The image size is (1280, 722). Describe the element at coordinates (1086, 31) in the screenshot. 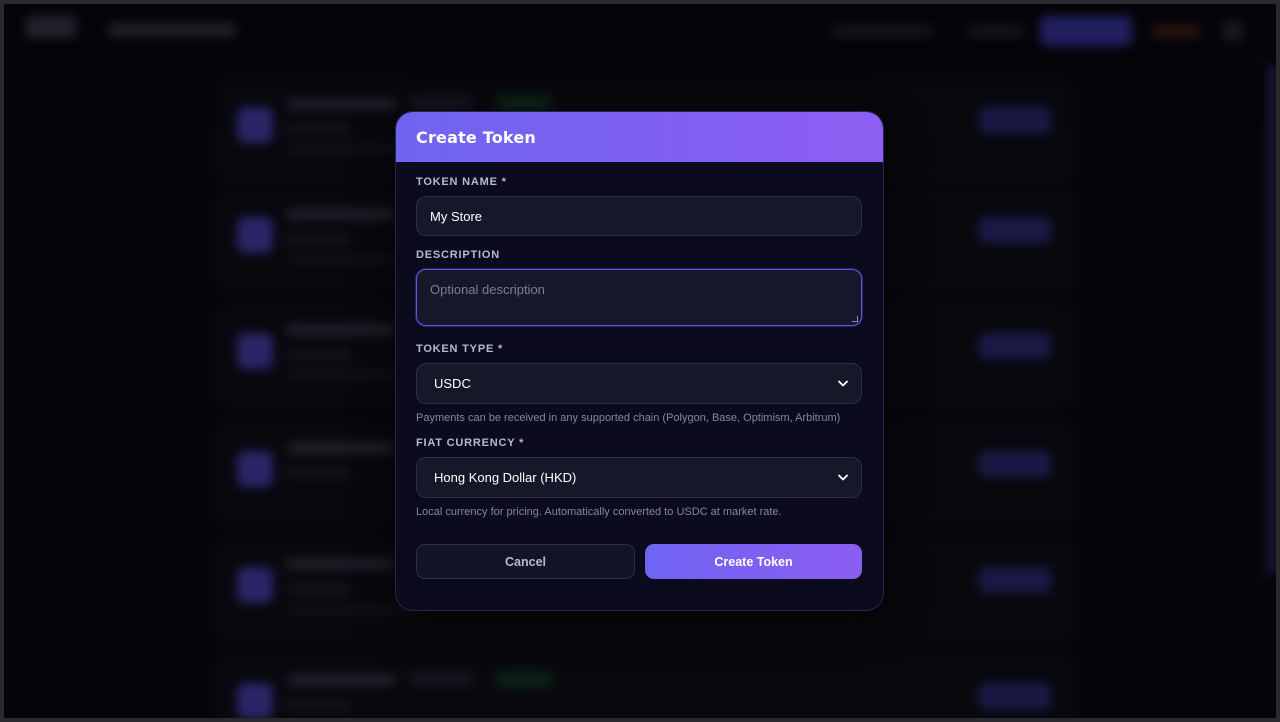

I see `background-primary-button` at that location.